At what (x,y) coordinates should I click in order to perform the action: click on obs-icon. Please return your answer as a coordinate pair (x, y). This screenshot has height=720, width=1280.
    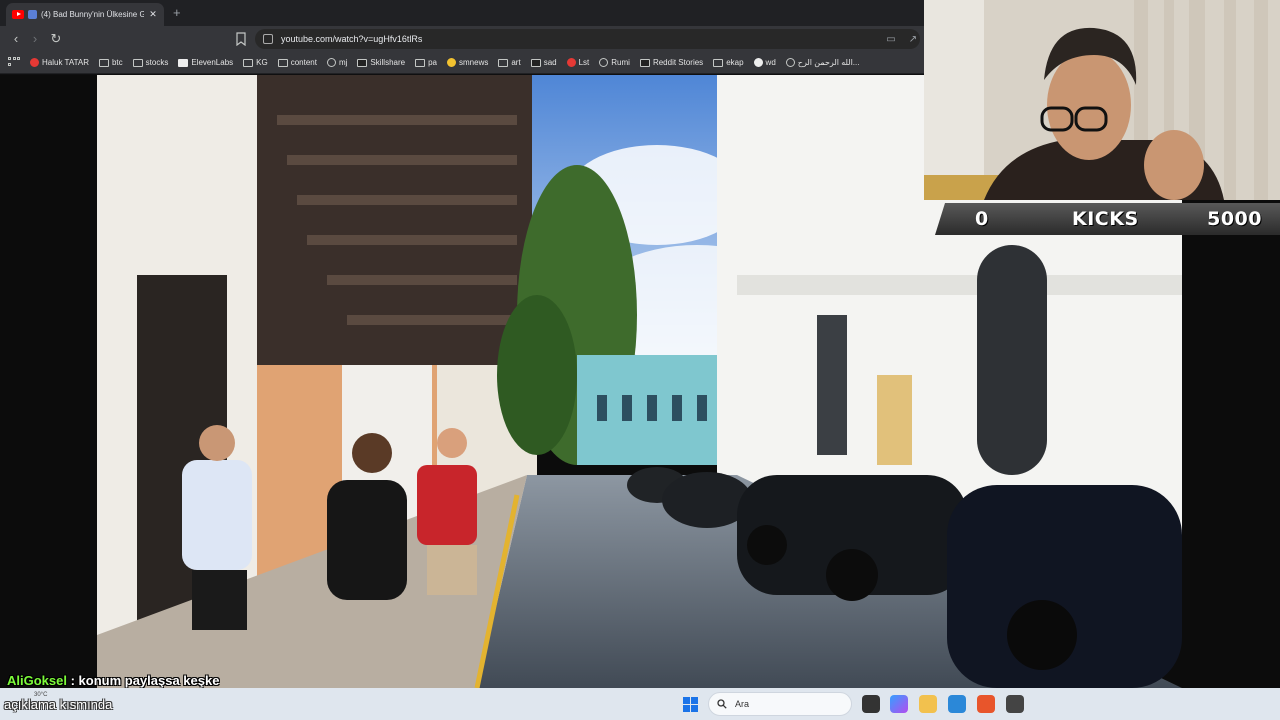
    Looking at the image, I should click on (1015, 704).